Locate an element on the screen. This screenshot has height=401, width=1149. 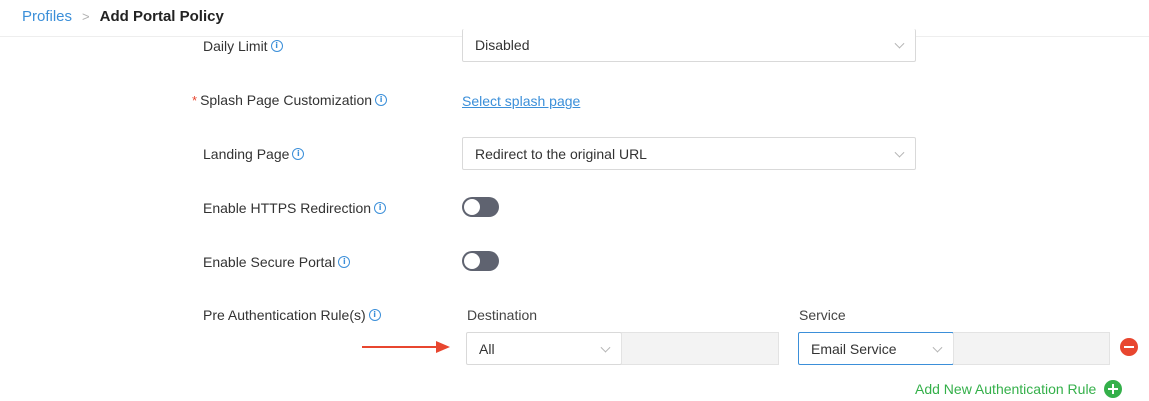
pre-auth-rules-label: Pre Authentication Rule(s) i is located at coordinates (292, 315).